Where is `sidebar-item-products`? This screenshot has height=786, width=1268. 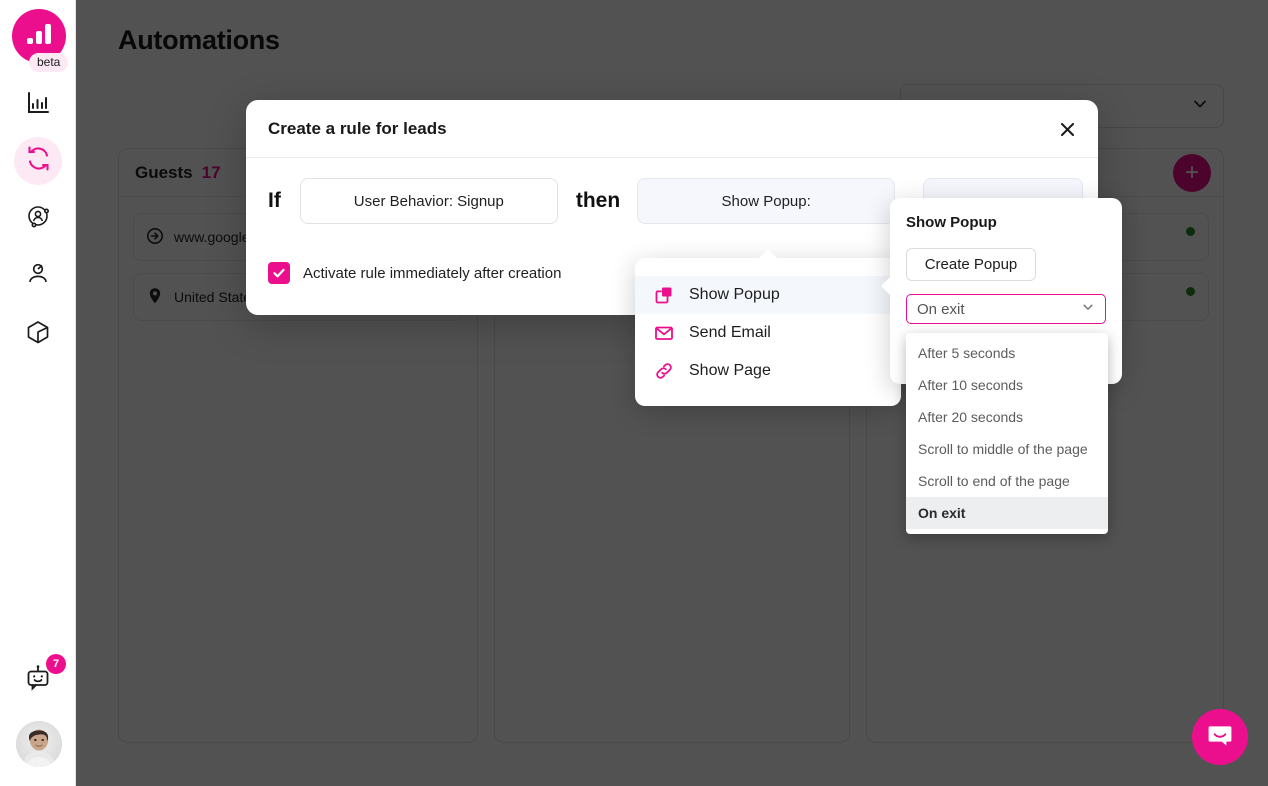 sidebar-item-products is located at coordinates (38, 334).